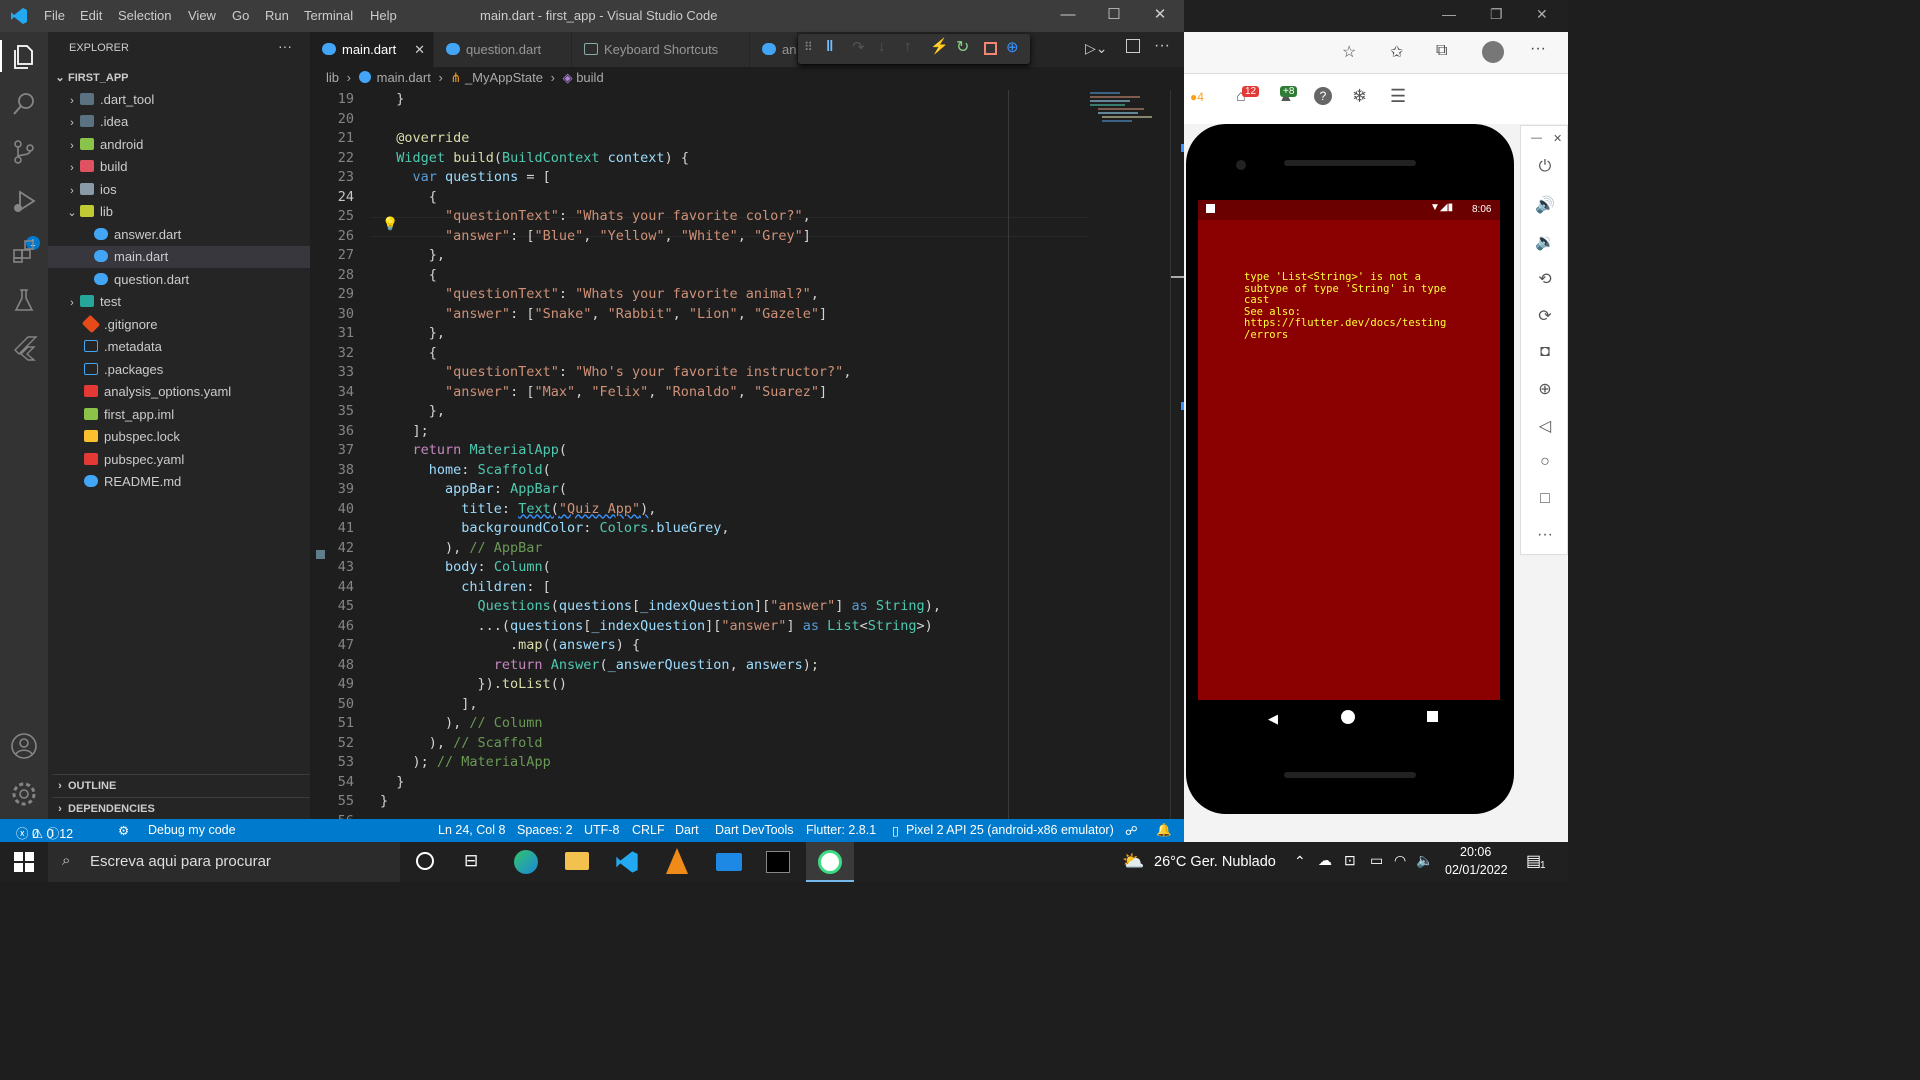 This screenshot has height=1080, width=1920. I want to click on emu-close-icon: ✕, so click(1557, 138).